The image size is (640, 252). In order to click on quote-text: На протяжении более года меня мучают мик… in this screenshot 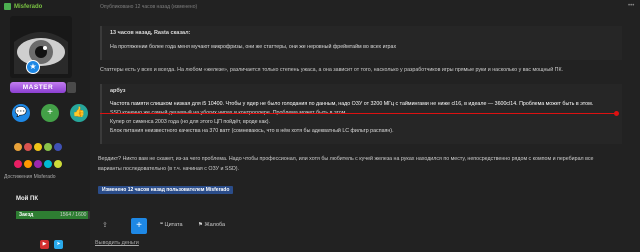, I will do `click(253, 47)`.